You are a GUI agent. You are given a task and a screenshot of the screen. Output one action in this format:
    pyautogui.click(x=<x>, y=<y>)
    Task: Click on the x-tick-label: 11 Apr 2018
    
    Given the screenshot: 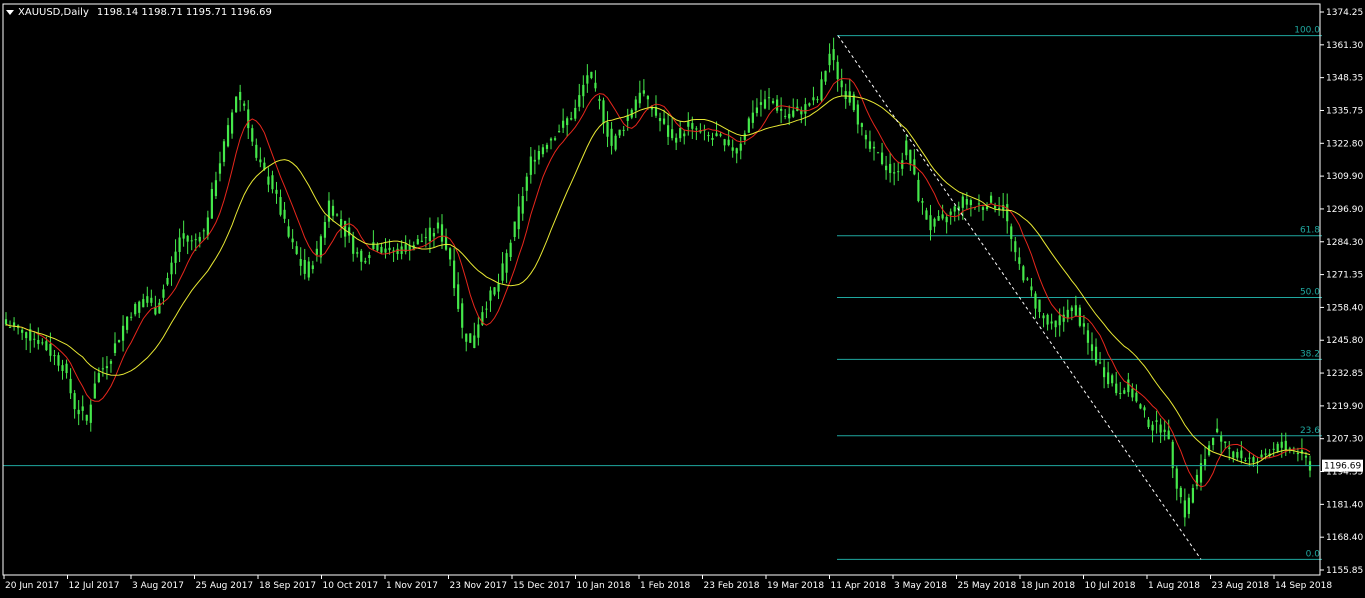 What is the action you would take?
    pyautogui.click(x=859, y=586)
    